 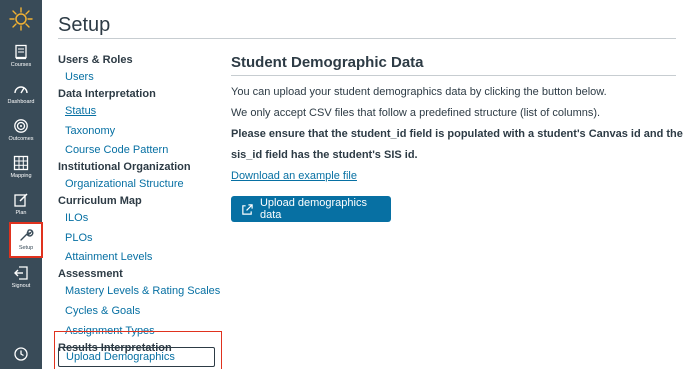 I want to click on grid-icon, so click(x=21, y=163).